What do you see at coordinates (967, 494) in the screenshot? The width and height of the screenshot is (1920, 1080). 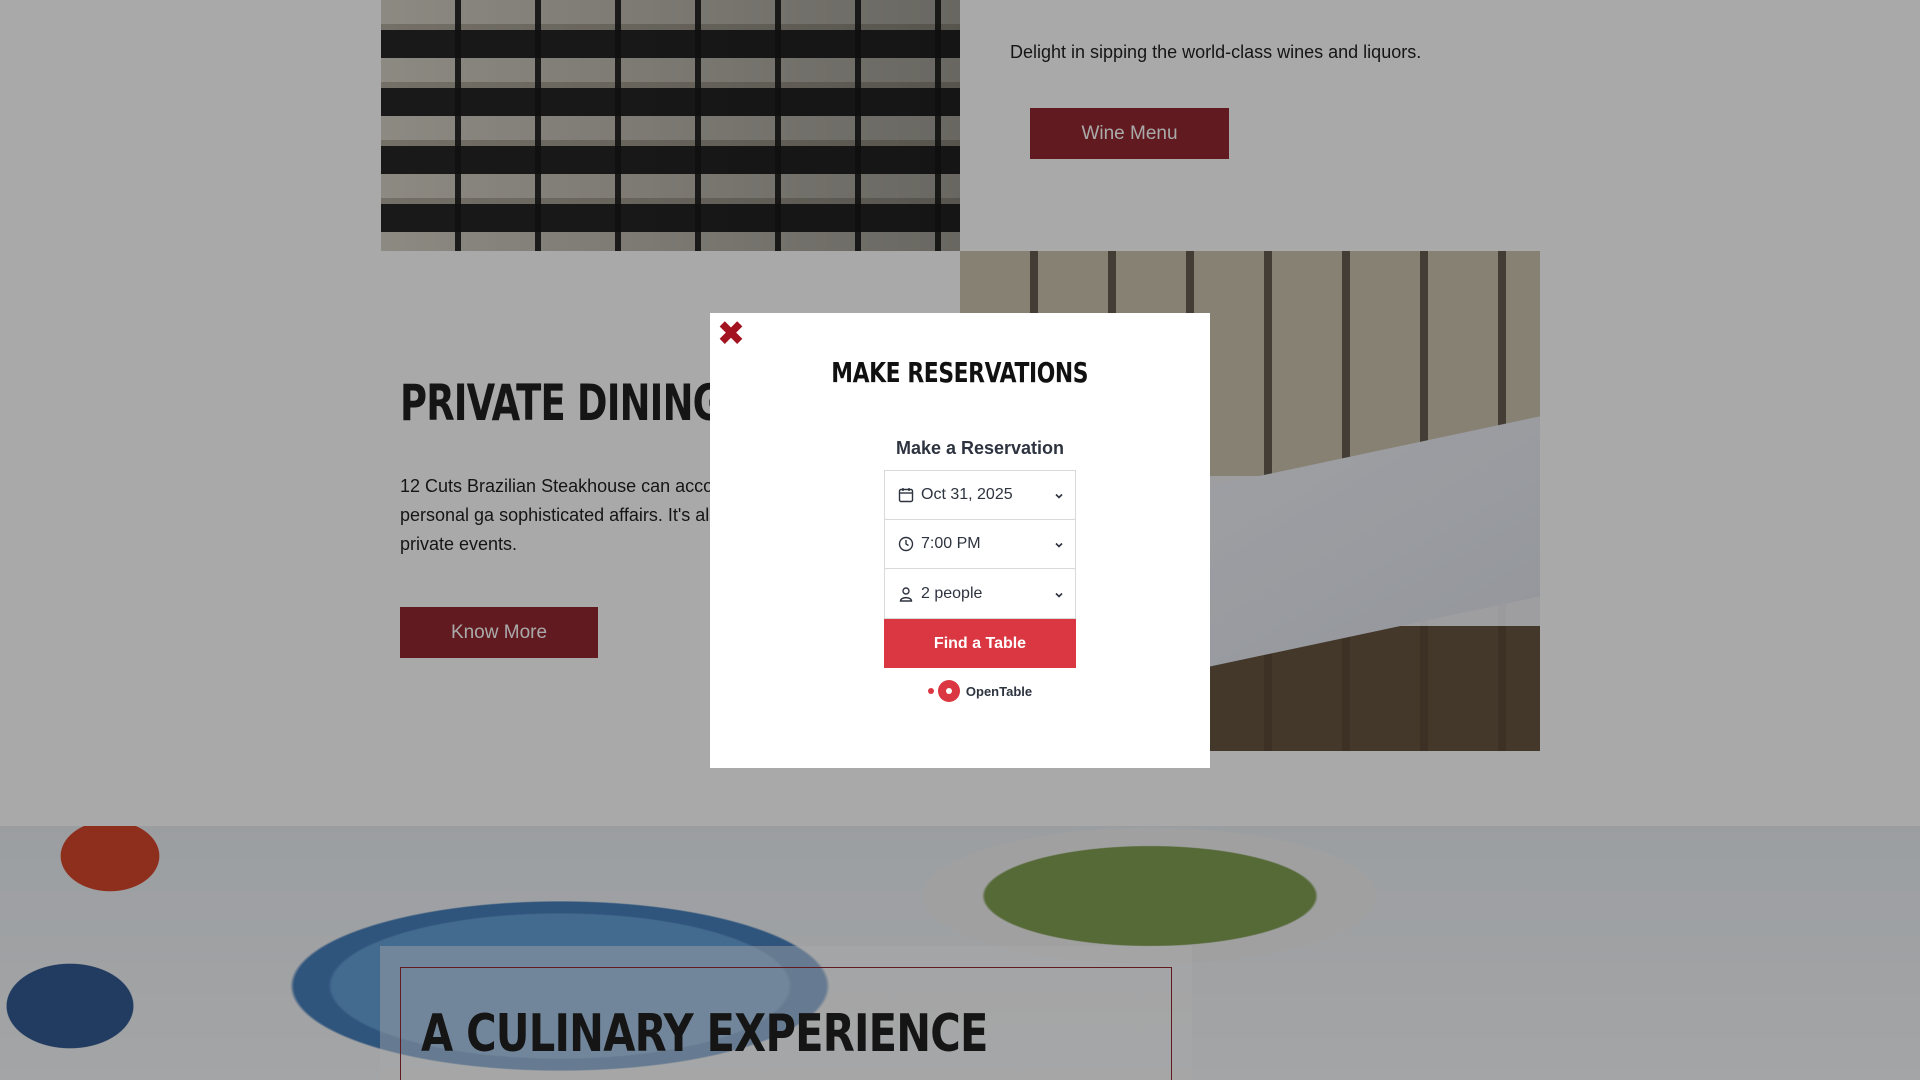 I see `date-value: Oct 31, 2025` at bounding box center [967, 494].